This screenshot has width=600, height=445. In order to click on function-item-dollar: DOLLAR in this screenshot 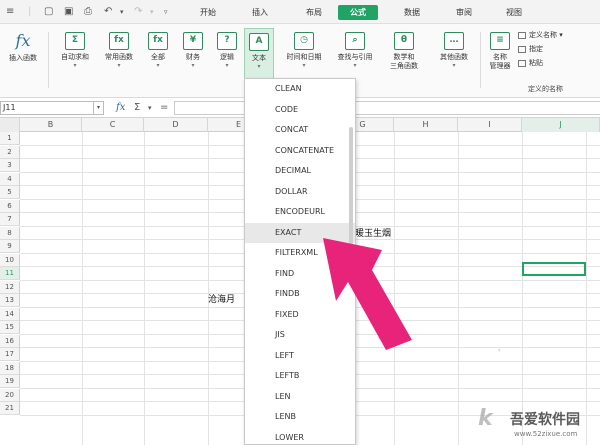, I will do `click(300, 192)`.